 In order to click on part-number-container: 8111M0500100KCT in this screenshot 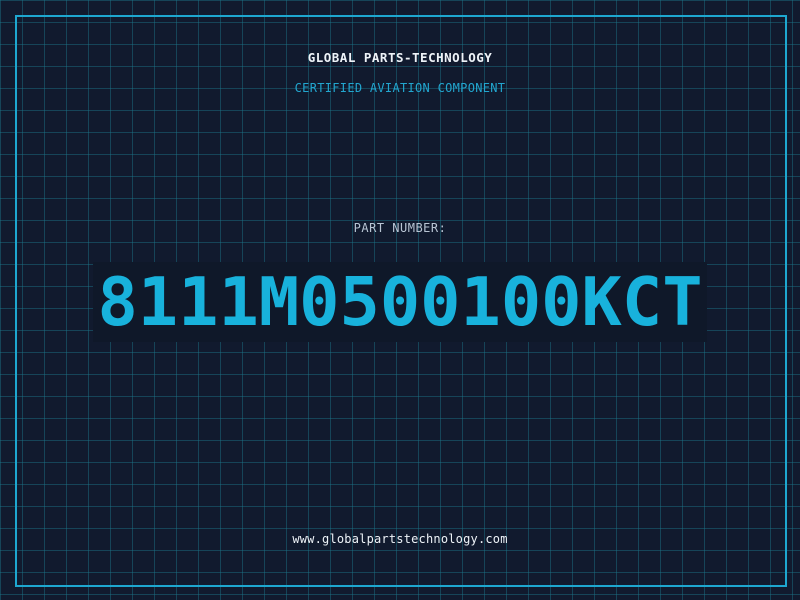, I will do `click(400, 302)`.